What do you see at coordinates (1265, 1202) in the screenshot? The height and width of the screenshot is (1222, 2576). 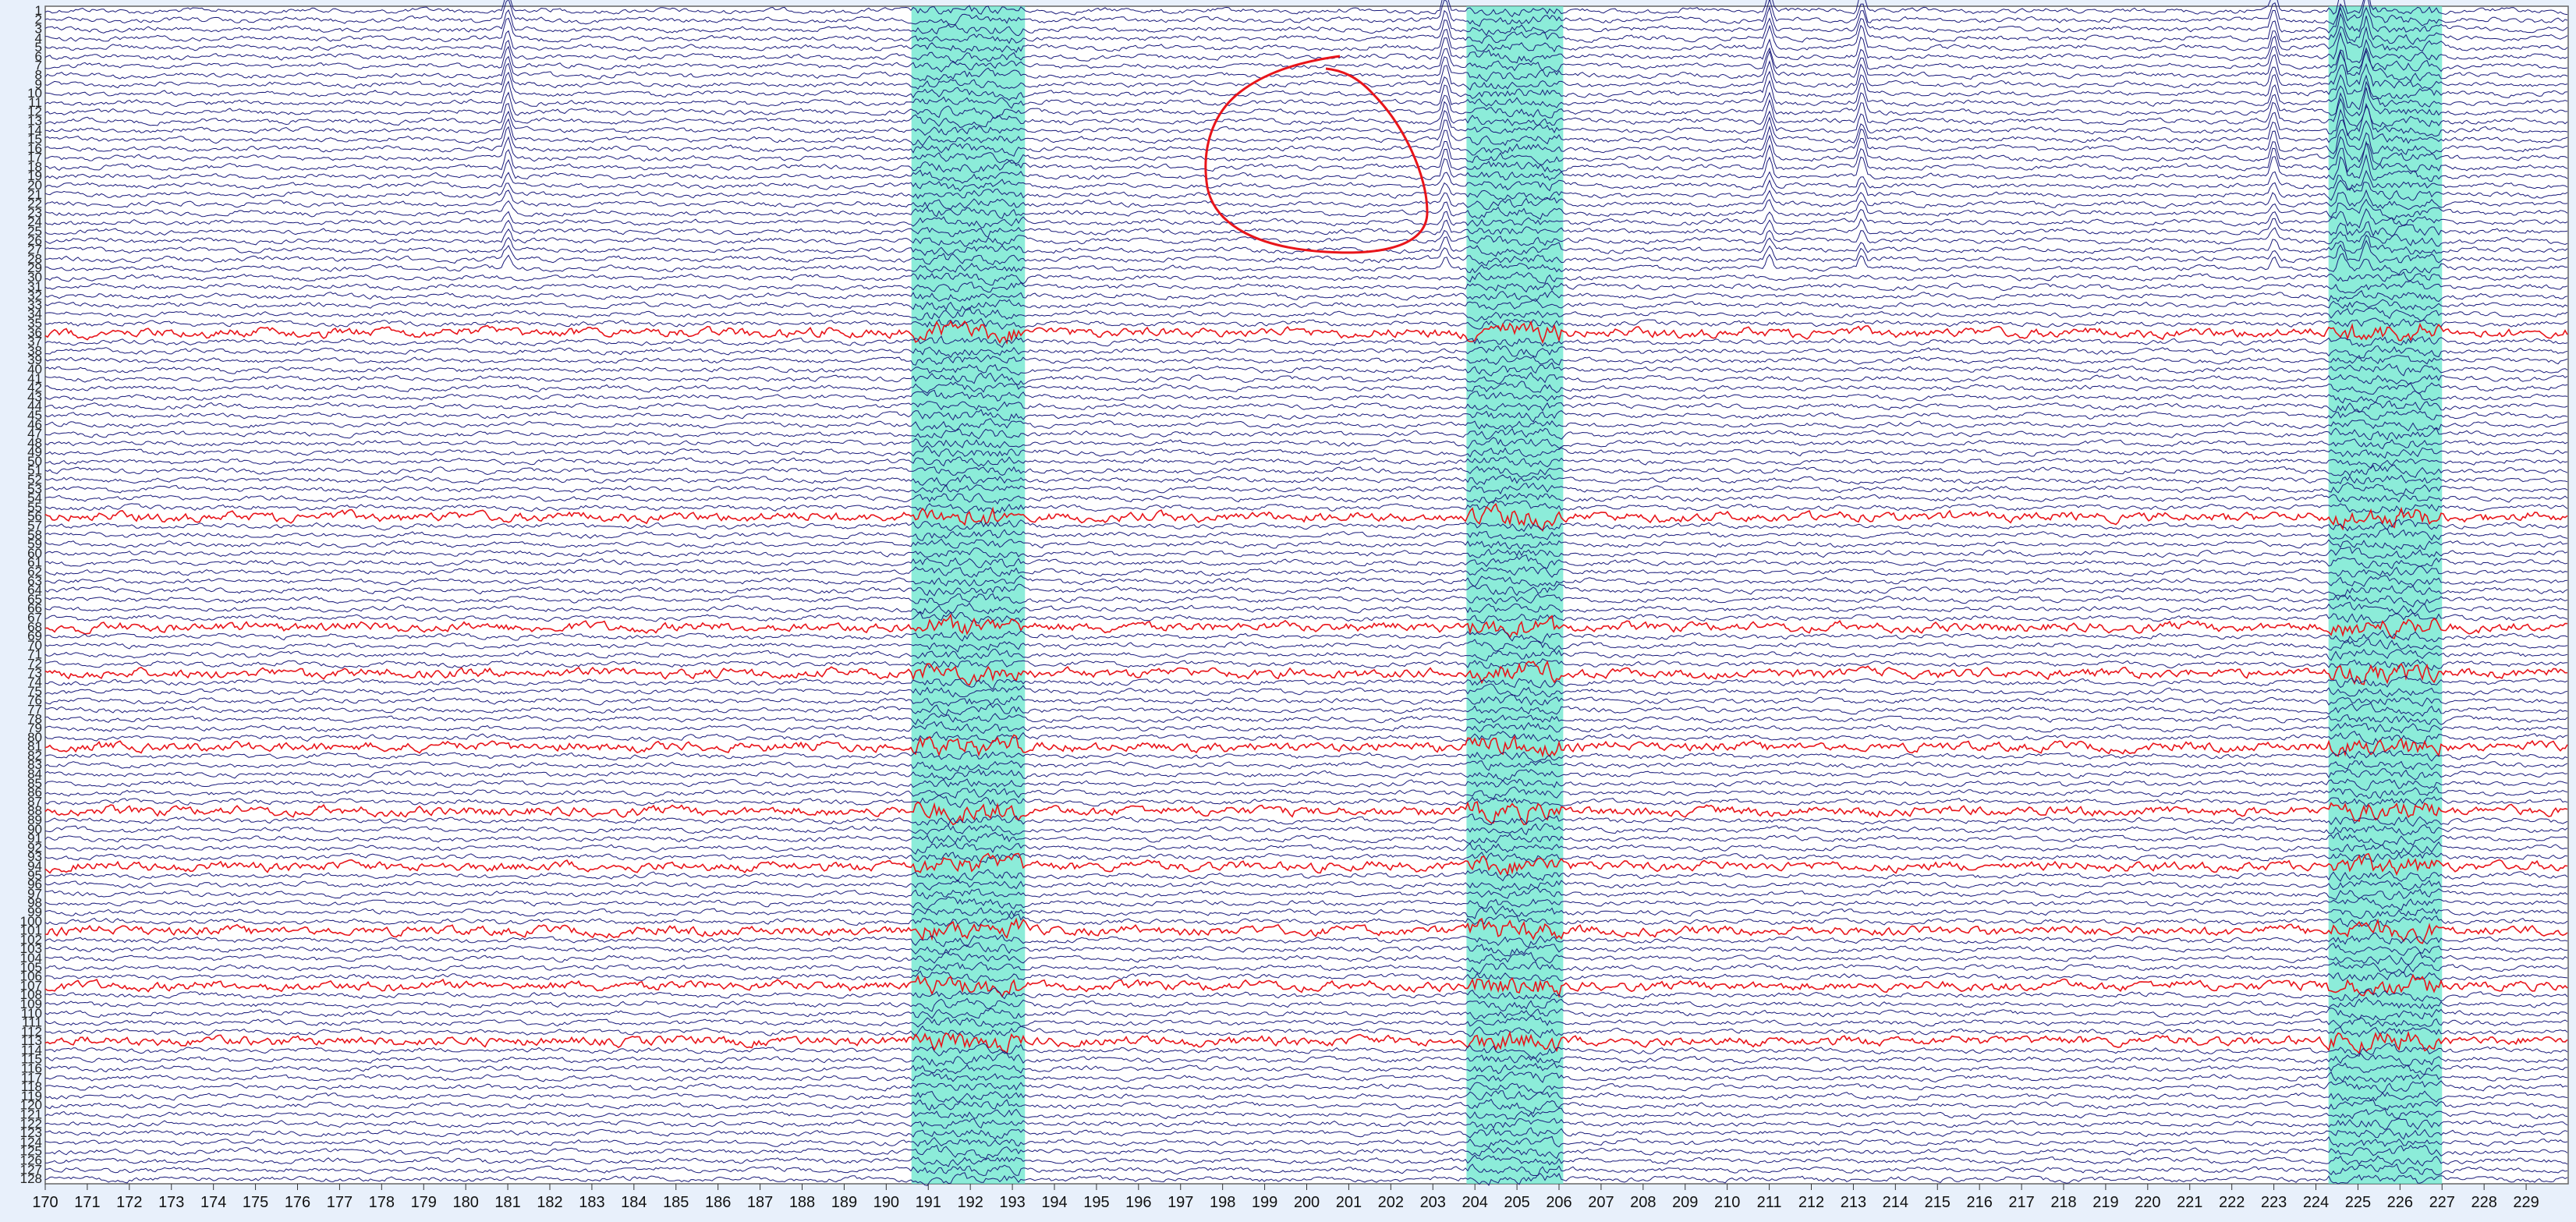 I see `time-label: 199` at bounding box center [1265, 1202].